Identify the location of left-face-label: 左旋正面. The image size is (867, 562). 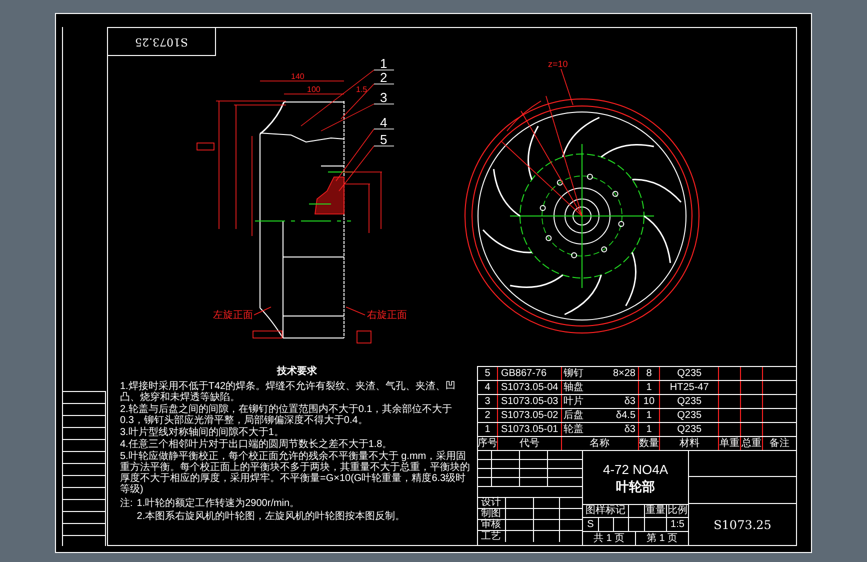
(233, 315).